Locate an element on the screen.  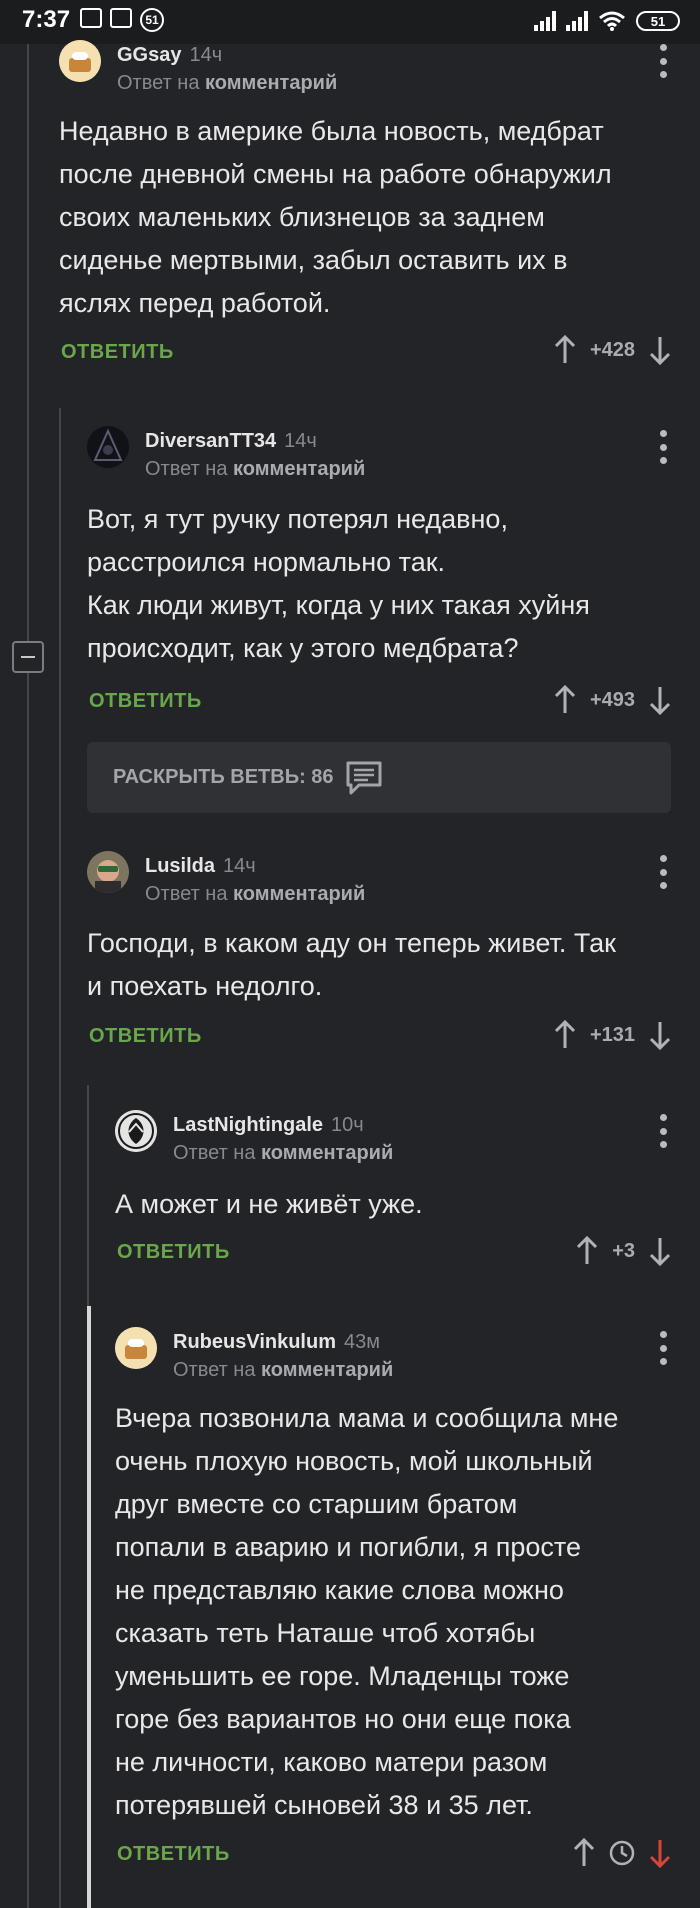
comment-author: RubeusVinkulum 43м is located at coordinates (276, 1342).